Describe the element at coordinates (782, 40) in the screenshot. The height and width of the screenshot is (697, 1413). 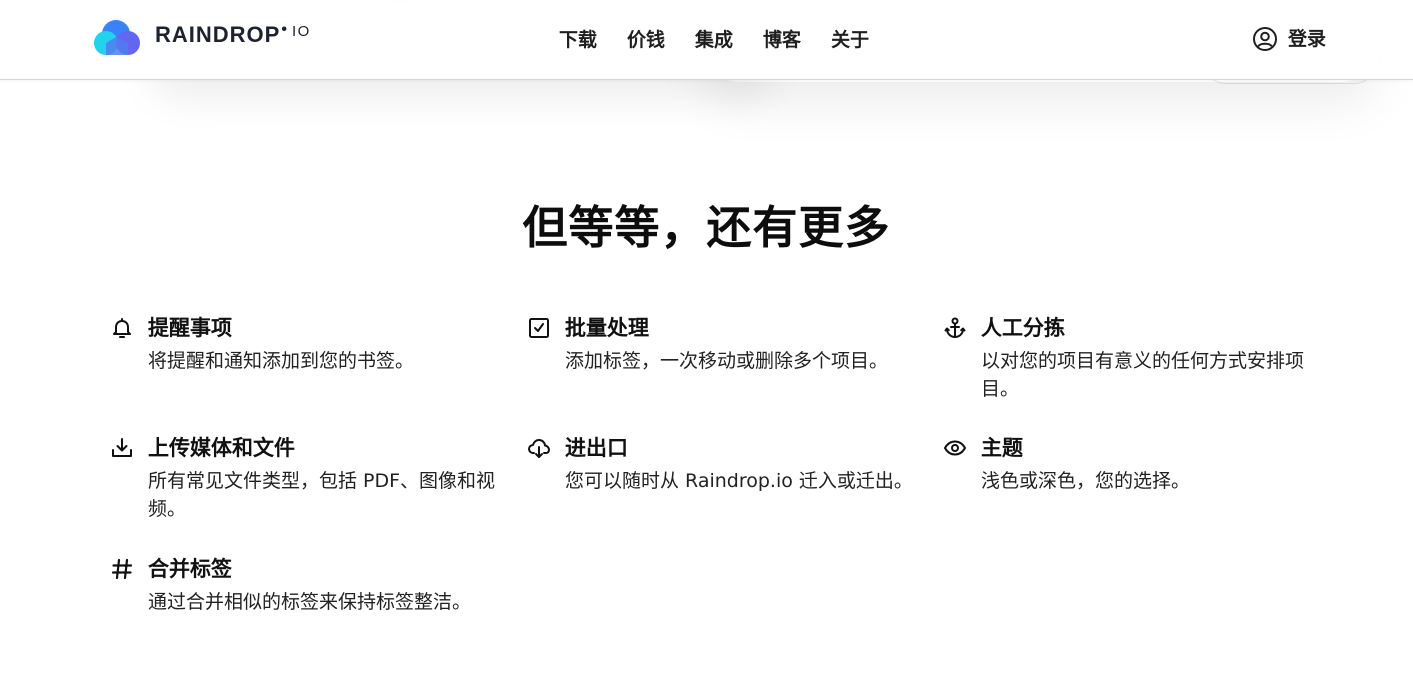
I see `nav-item-blog: 博客` at that location.